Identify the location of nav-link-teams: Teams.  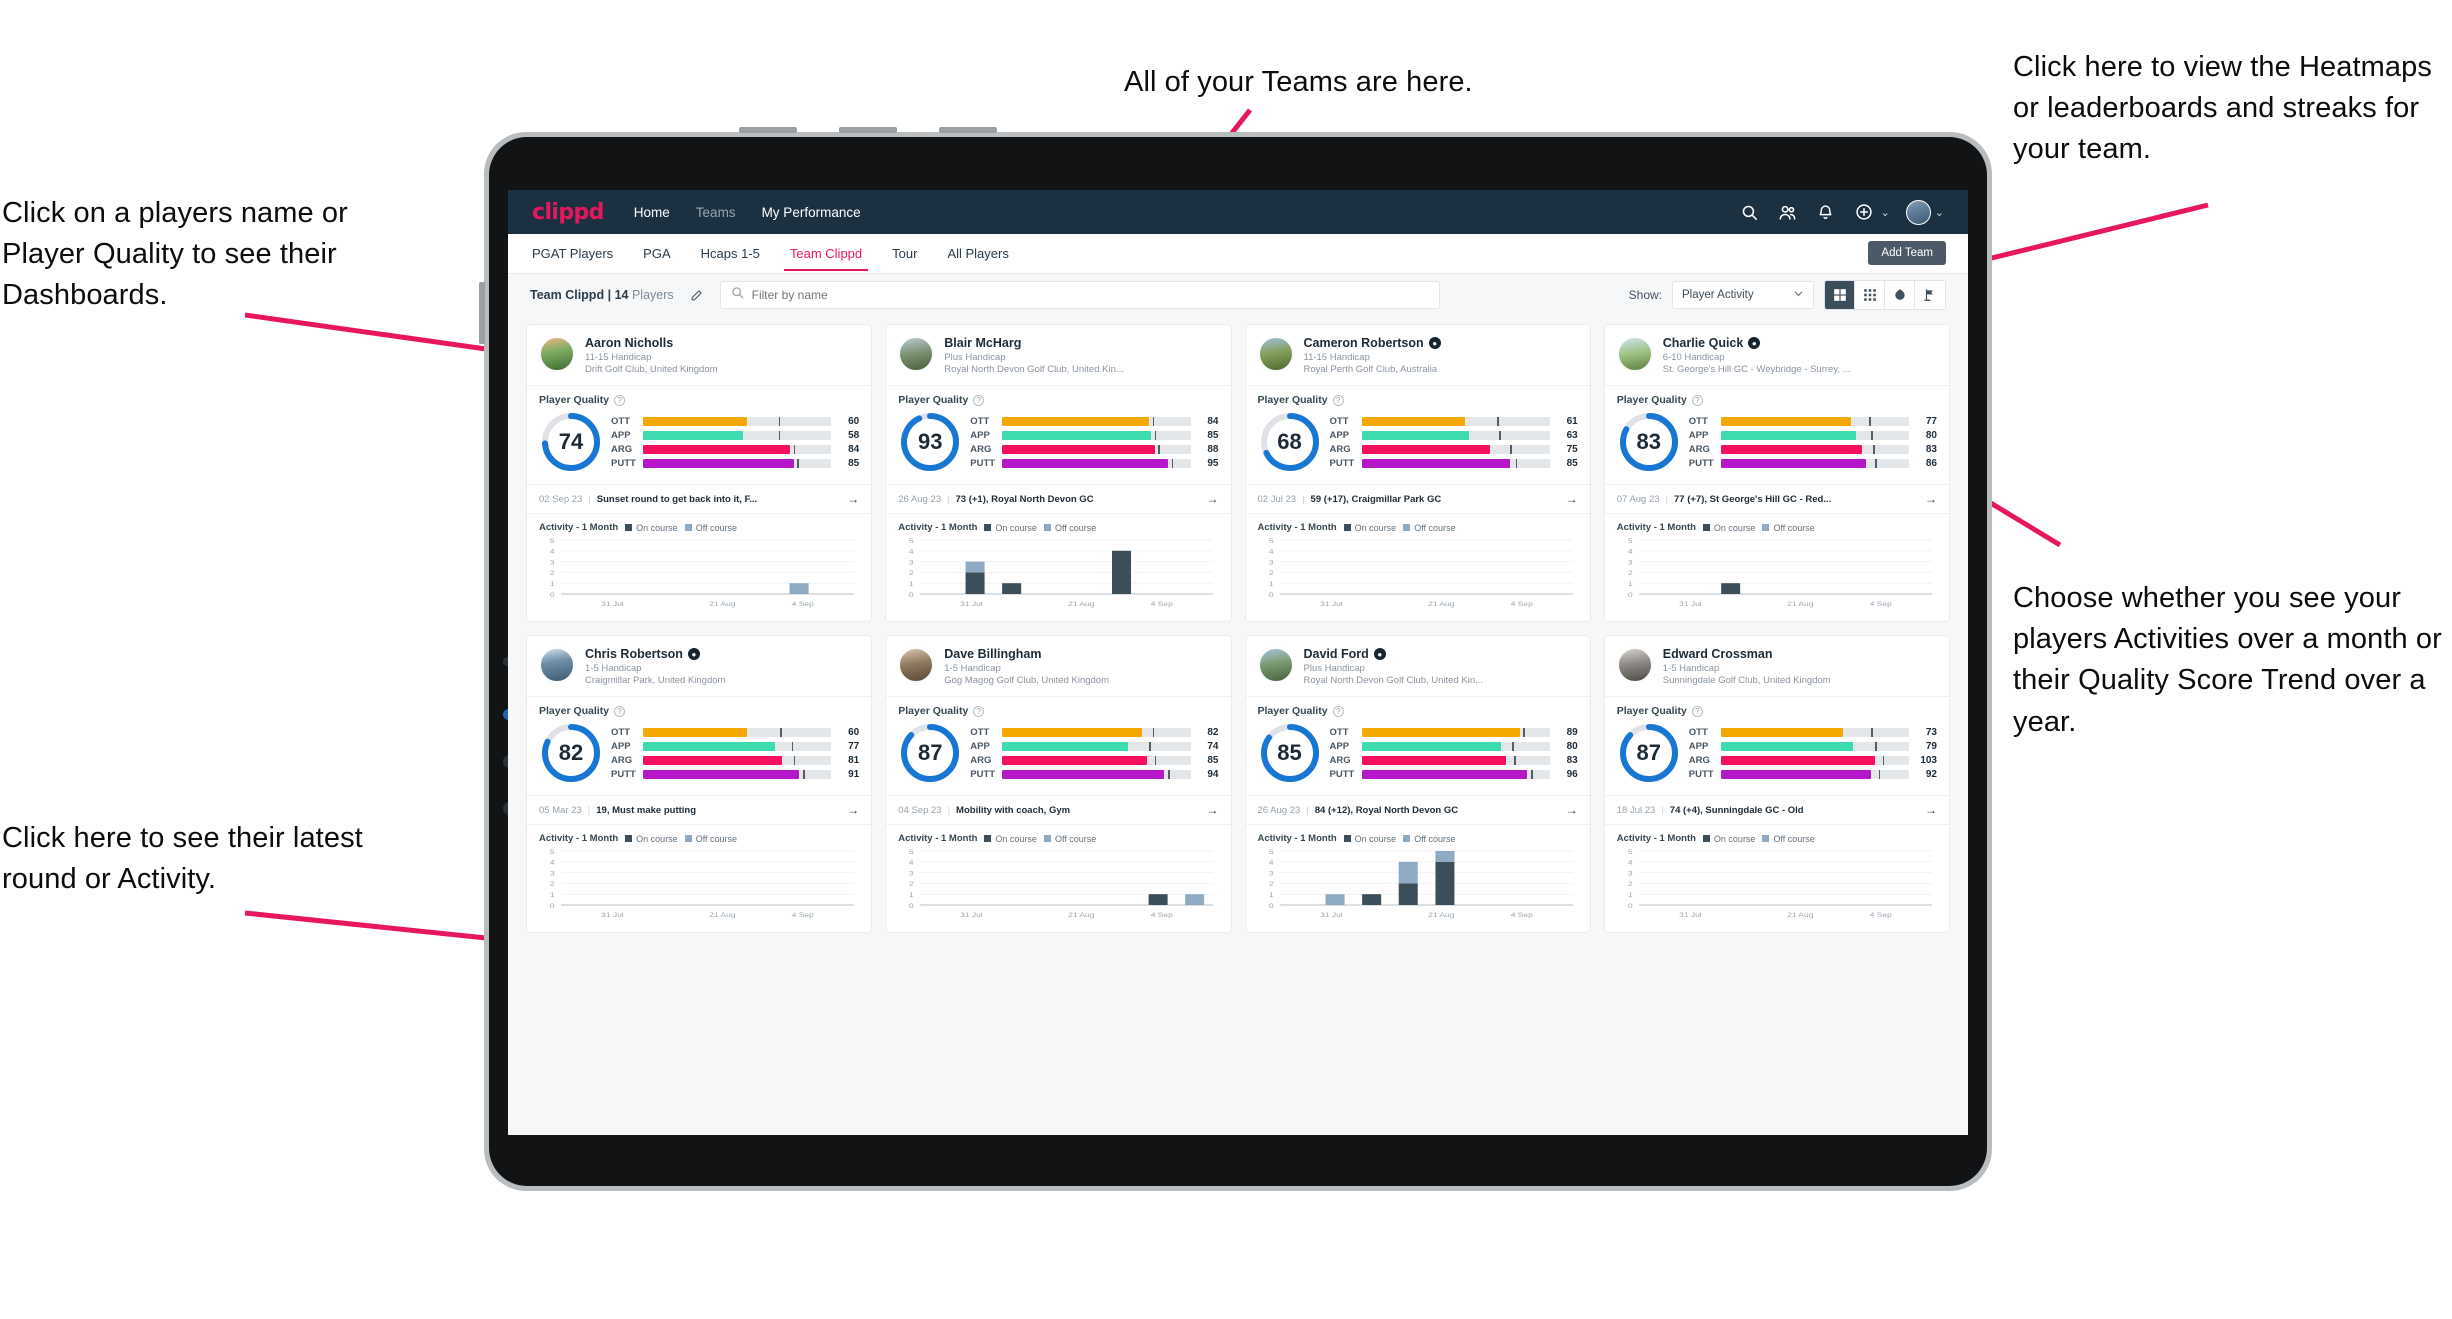
(716, 212).